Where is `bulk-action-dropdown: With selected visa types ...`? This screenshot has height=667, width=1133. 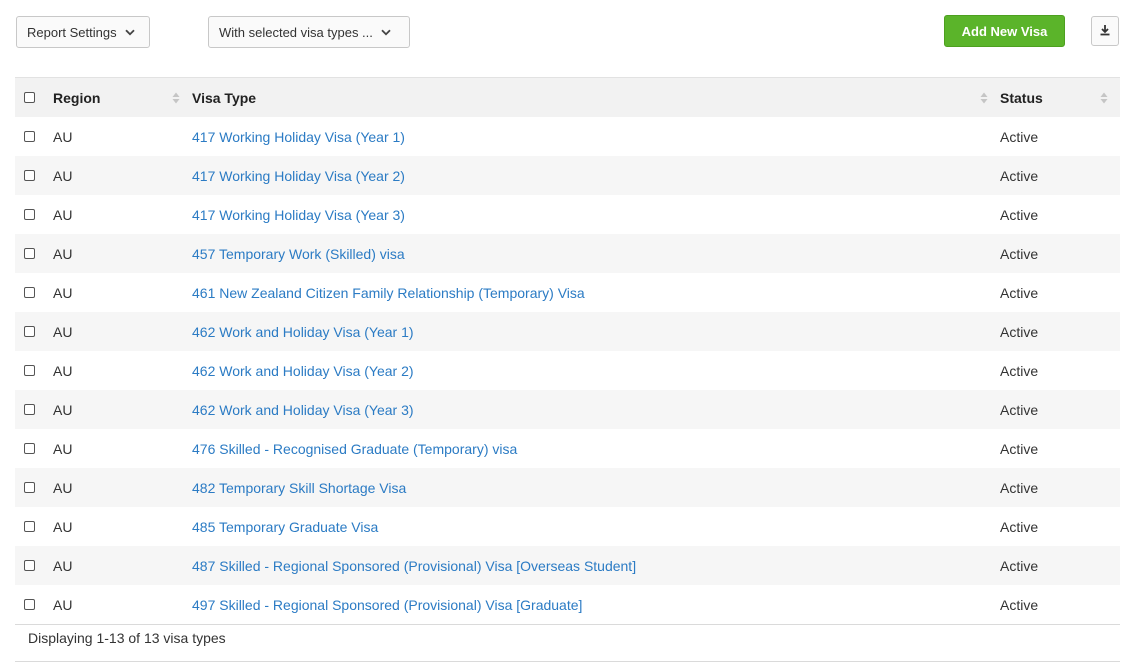
bulk-action-dropdown: With selected visa types ... is located at coordinates (309, 32).